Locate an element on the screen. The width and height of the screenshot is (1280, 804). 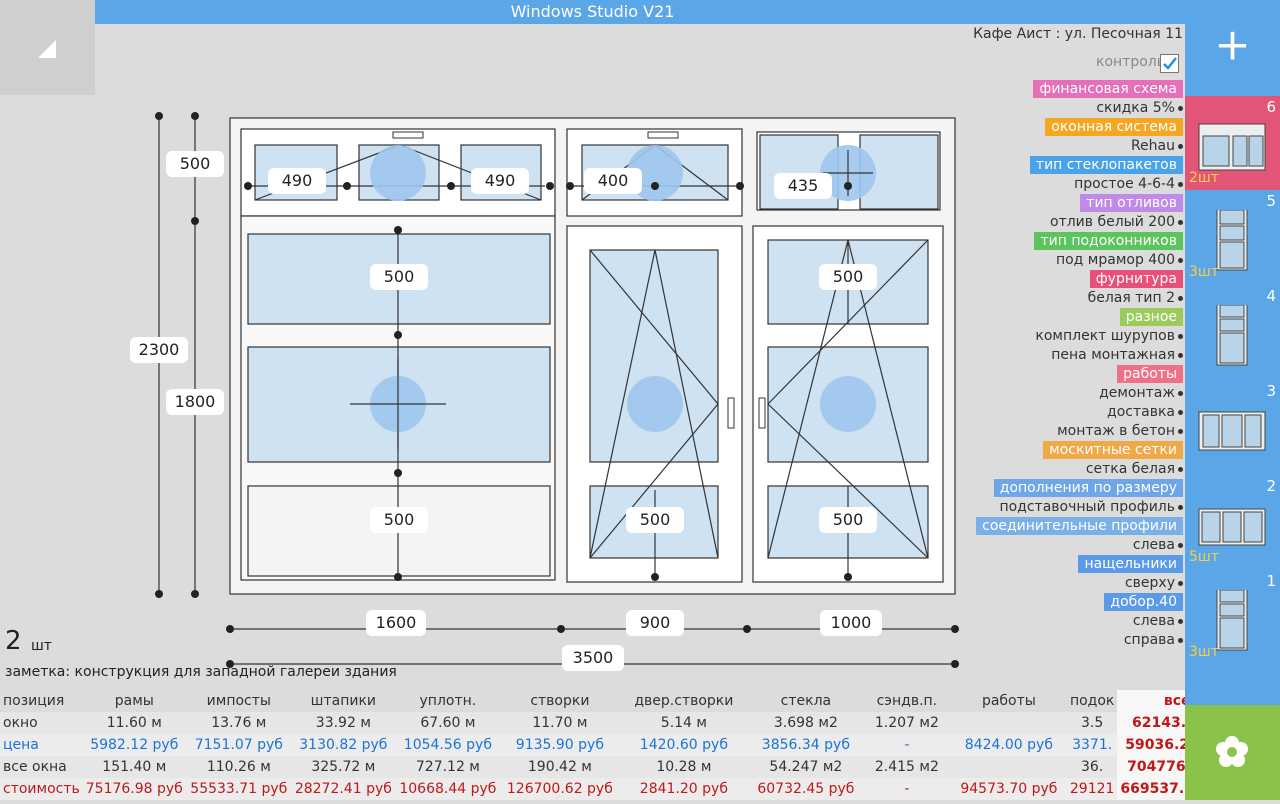
settings-button is located at coordinates (1232, 752).